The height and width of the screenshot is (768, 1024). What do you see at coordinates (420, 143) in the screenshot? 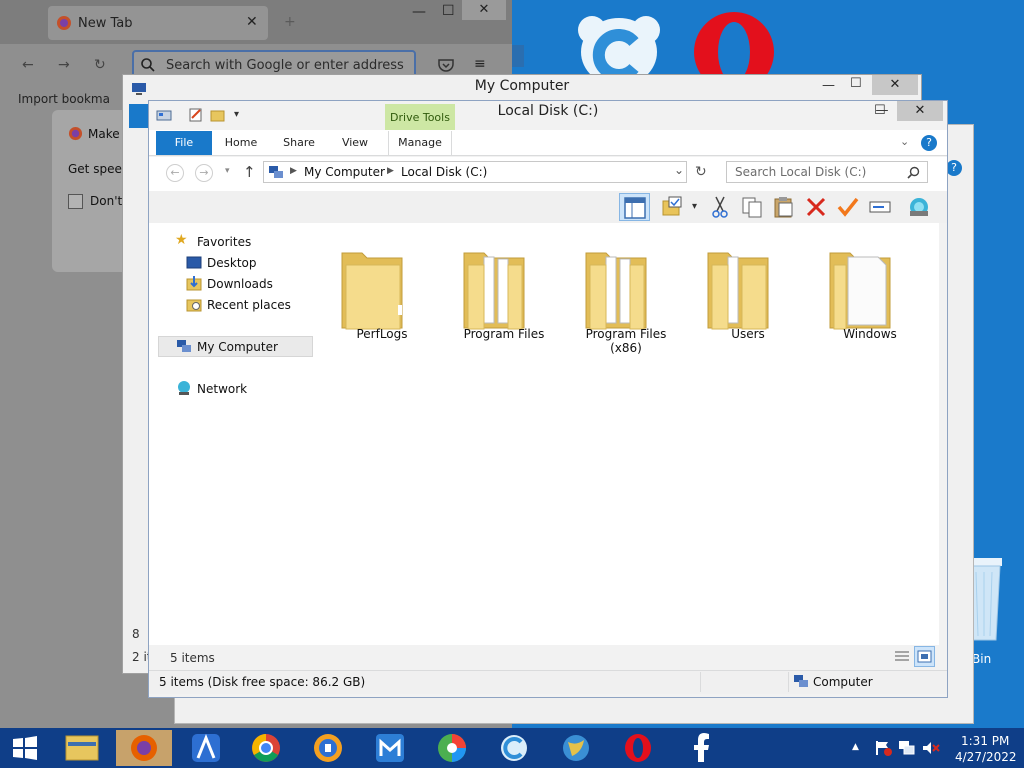
I see `tab-manage: Manage` at bounding box center [420, 143].